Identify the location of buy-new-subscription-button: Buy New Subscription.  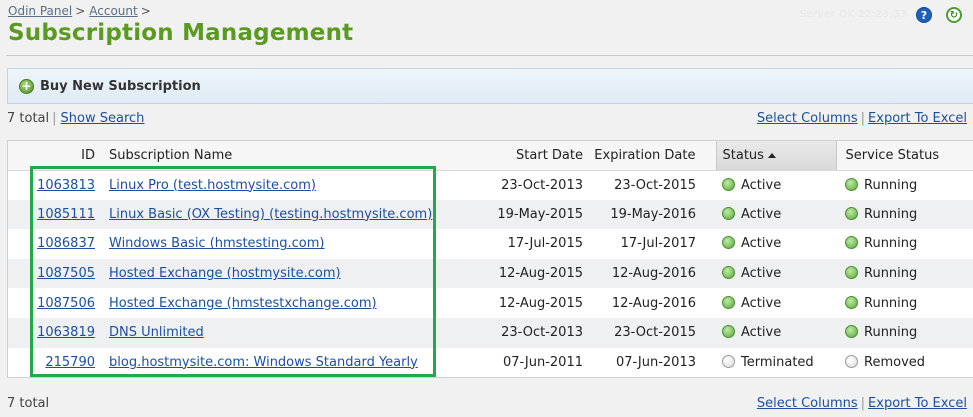
(120, 86).